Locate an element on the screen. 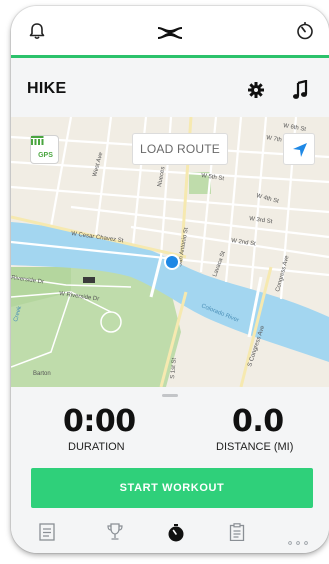  tab-challenges is located at coordinates (115, 534).